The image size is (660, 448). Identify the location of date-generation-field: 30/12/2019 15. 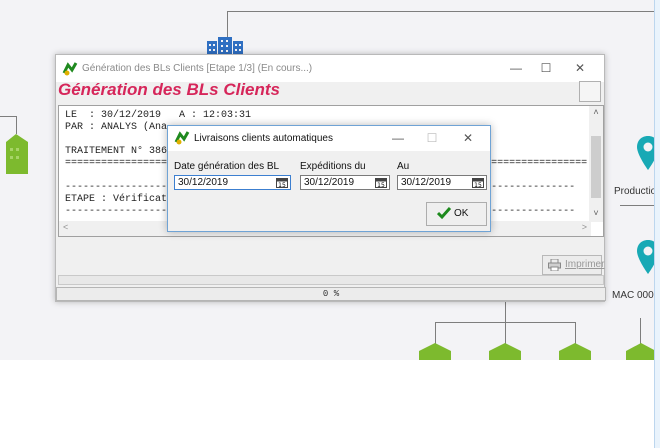
(232, 182).